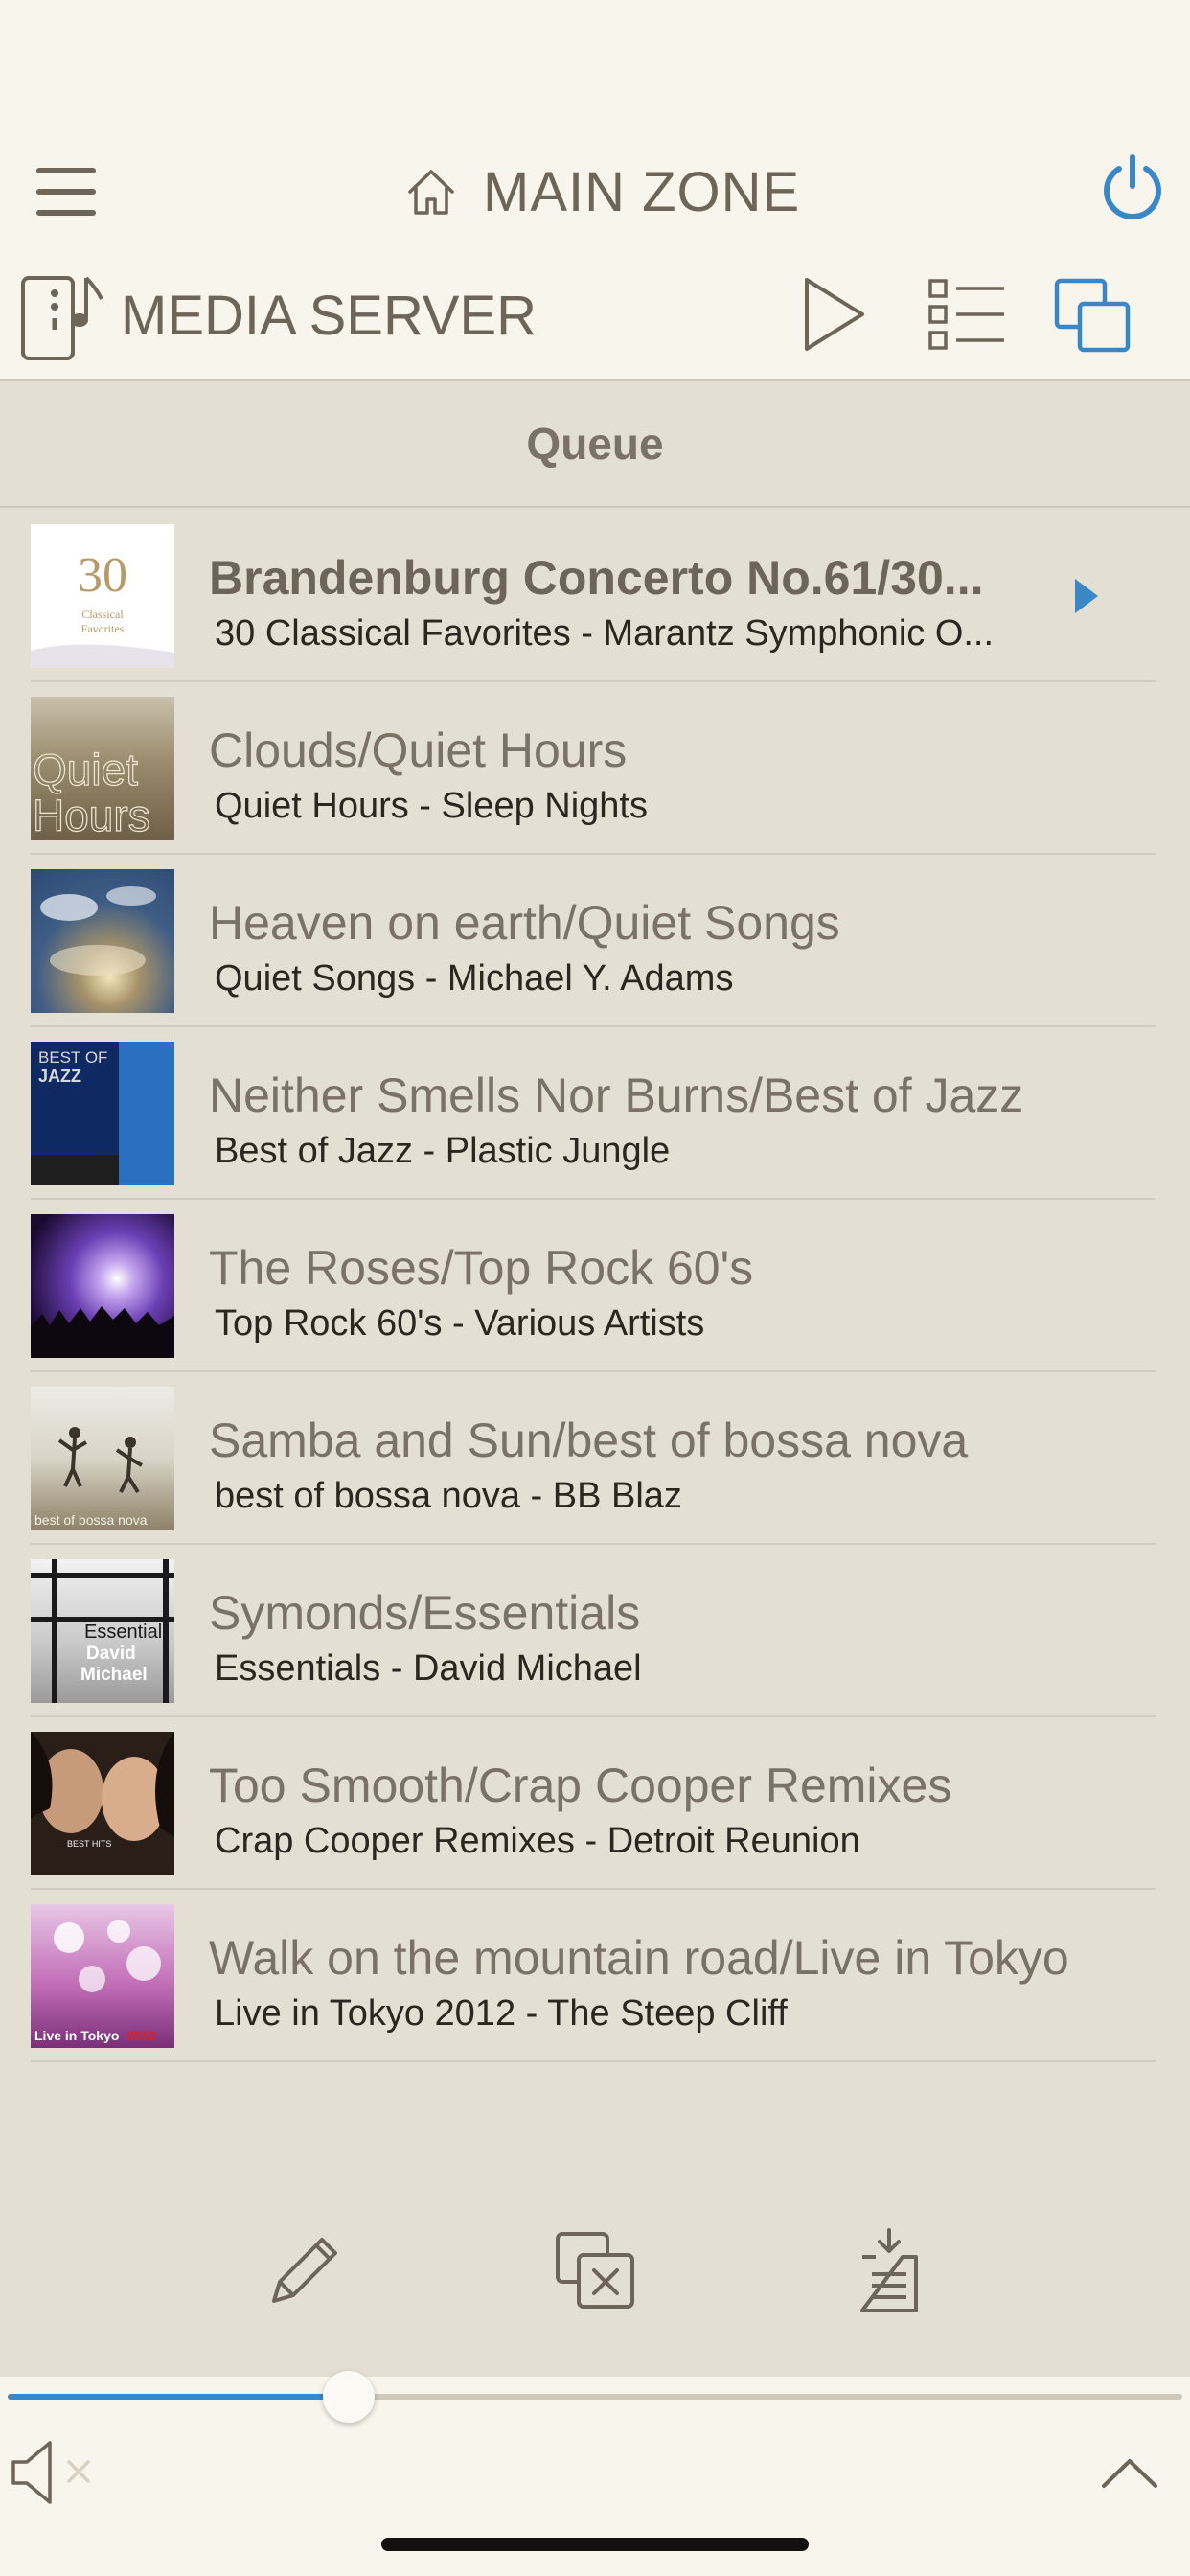  Describe the element at coordinates (475, 978) in the screenshot. I see `track-subtitle: Quiet Songs - Michael Y. Adams` at that location.